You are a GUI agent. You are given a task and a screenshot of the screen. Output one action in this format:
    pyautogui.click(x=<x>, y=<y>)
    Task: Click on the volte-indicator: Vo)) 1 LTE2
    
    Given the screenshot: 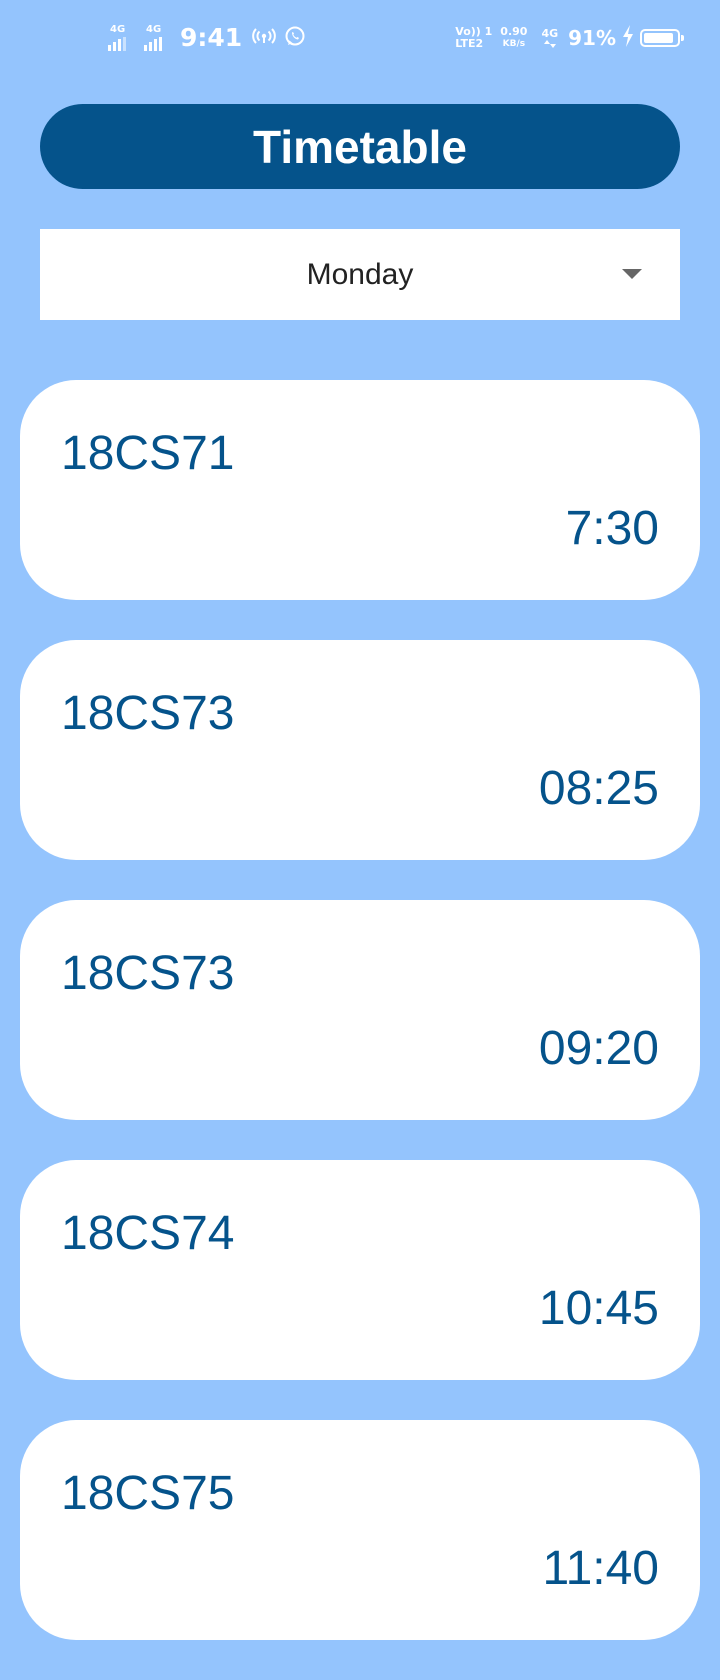 What is the action you would take?
    pyautogui.click(x=473, y=38)
    